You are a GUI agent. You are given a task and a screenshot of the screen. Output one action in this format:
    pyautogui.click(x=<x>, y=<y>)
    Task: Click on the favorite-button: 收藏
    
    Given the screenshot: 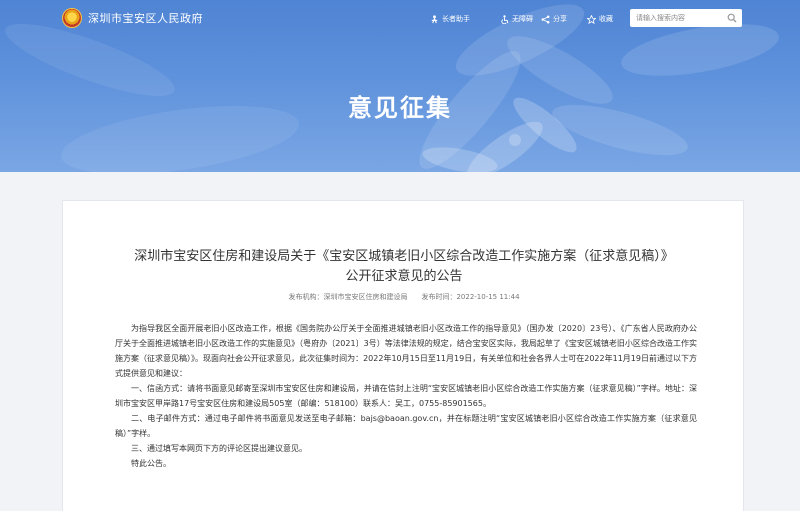 What is the action you would take?
    pyautogui.click(x=600, y=19)
    